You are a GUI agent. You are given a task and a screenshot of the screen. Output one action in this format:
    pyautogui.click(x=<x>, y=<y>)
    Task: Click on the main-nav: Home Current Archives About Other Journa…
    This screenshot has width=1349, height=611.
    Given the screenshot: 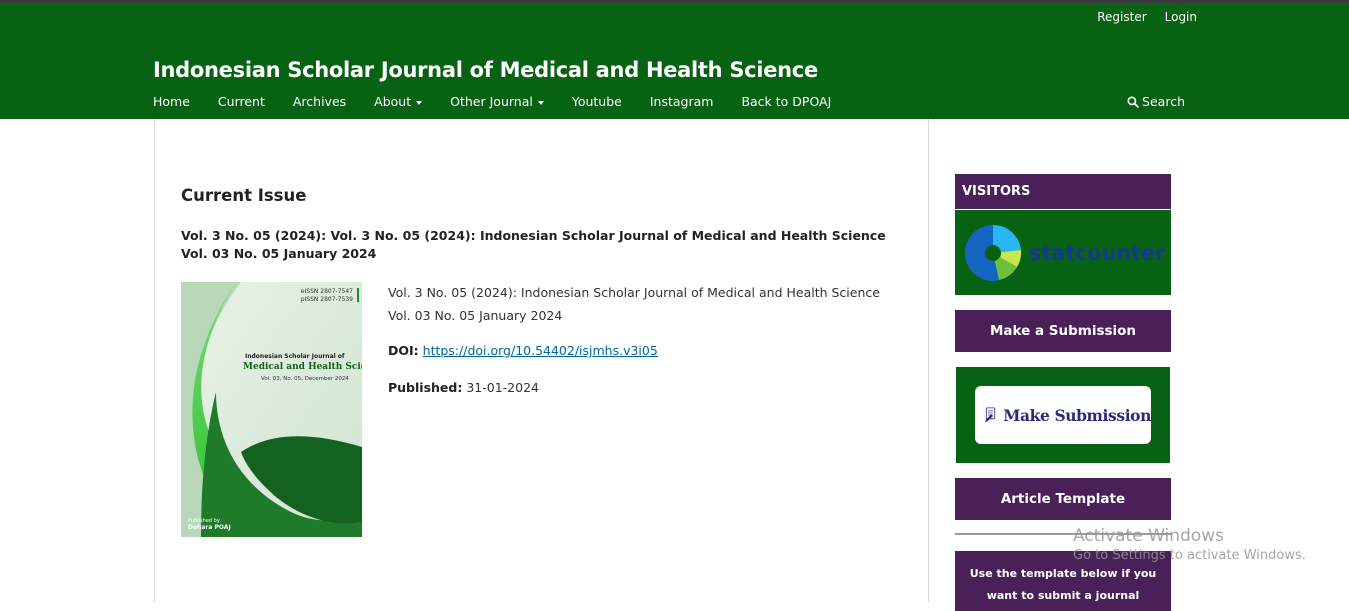 What is the action you would take?
    pyautogui.click(x=506, y=101)
    